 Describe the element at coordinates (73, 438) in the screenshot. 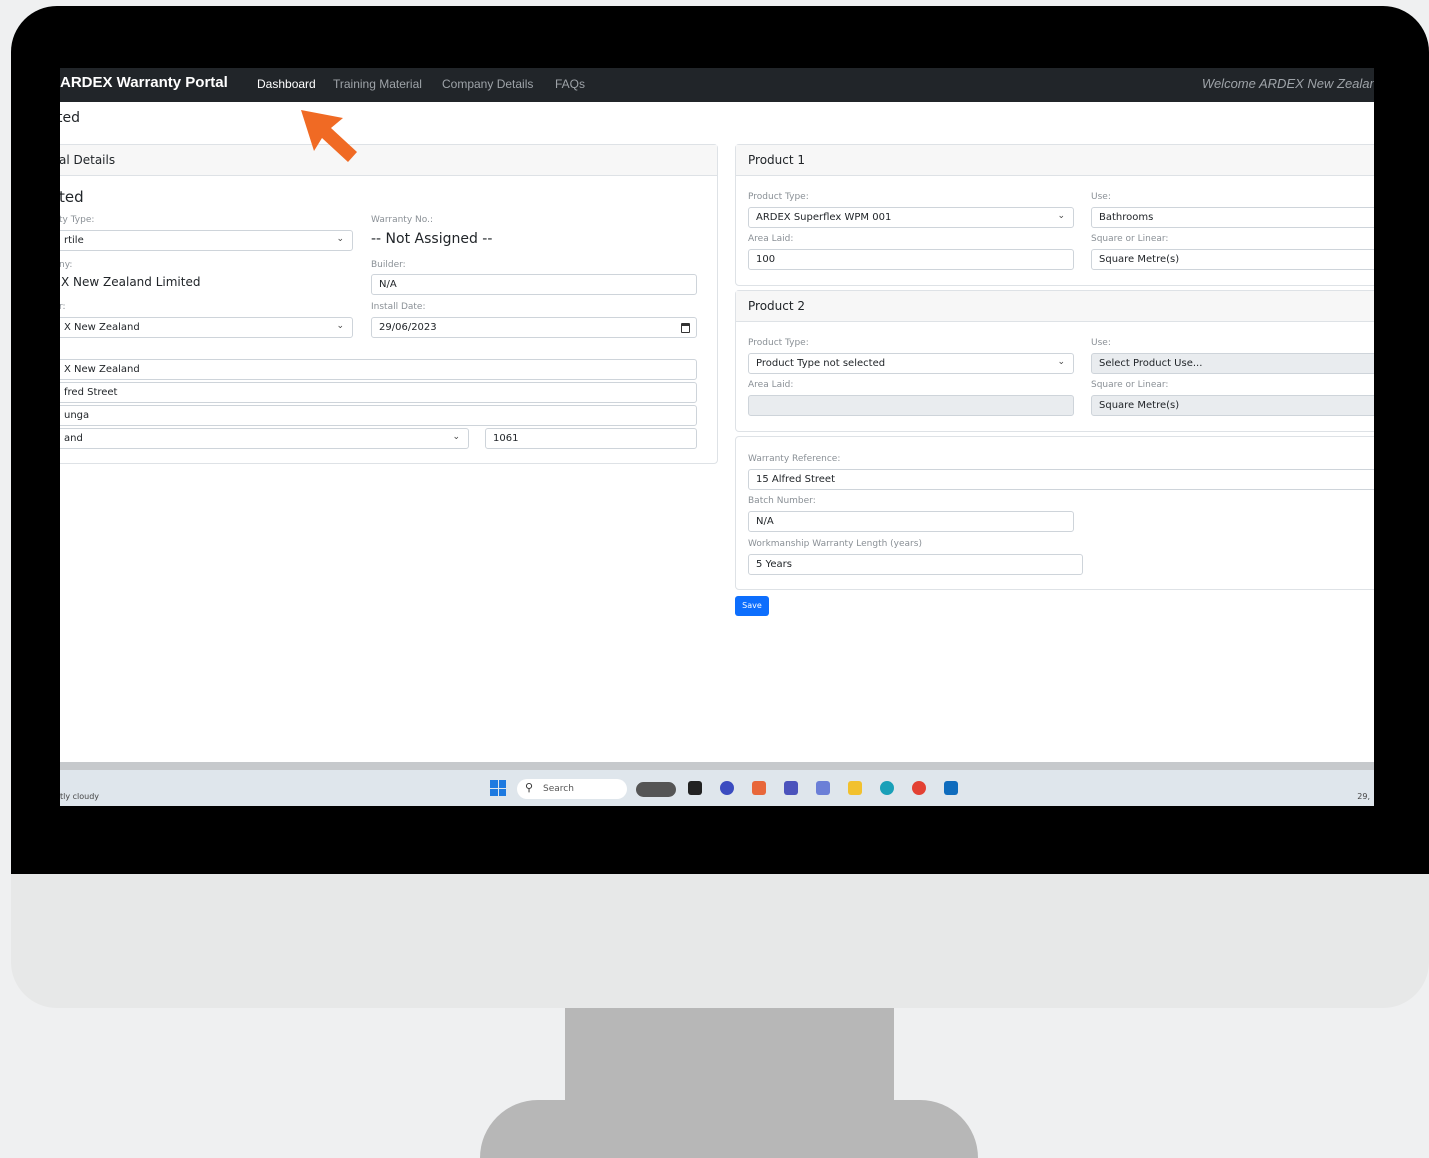

I see `region-value: and` at that location.